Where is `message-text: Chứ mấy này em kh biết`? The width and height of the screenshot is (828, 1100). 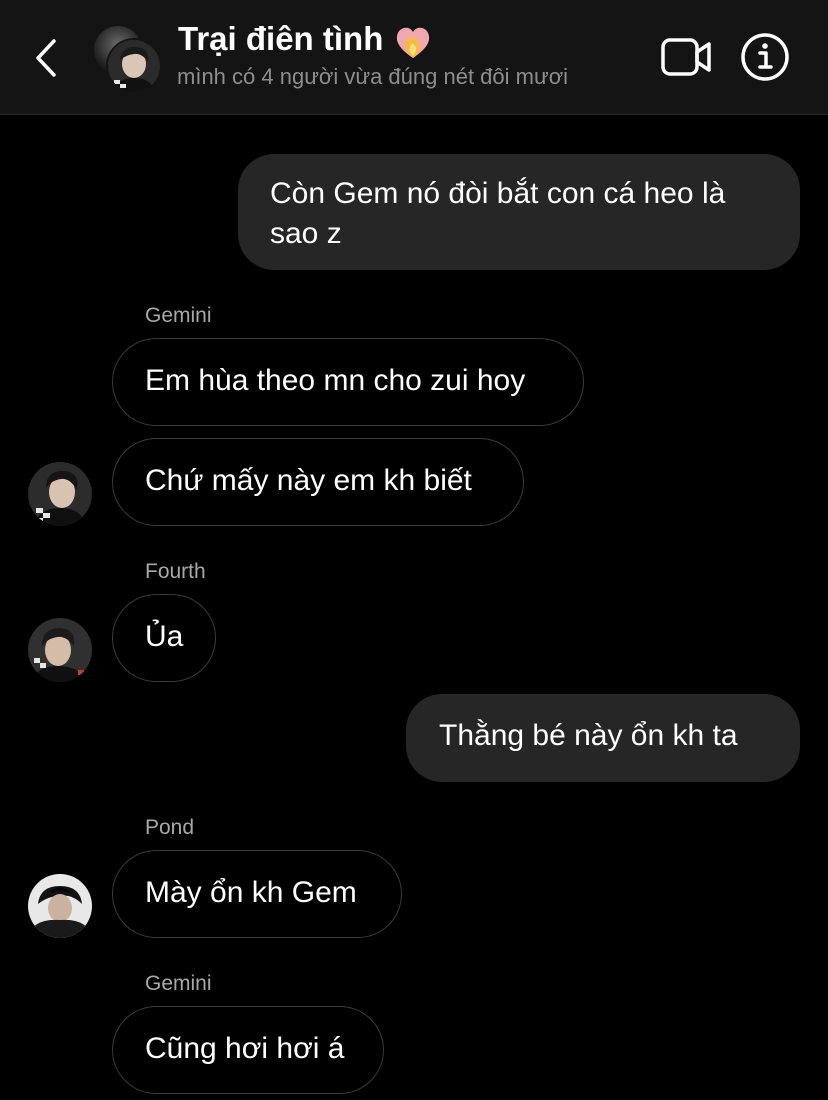
message-text: Chứ mấy này em kh biết is located at coordinates (308, 480).